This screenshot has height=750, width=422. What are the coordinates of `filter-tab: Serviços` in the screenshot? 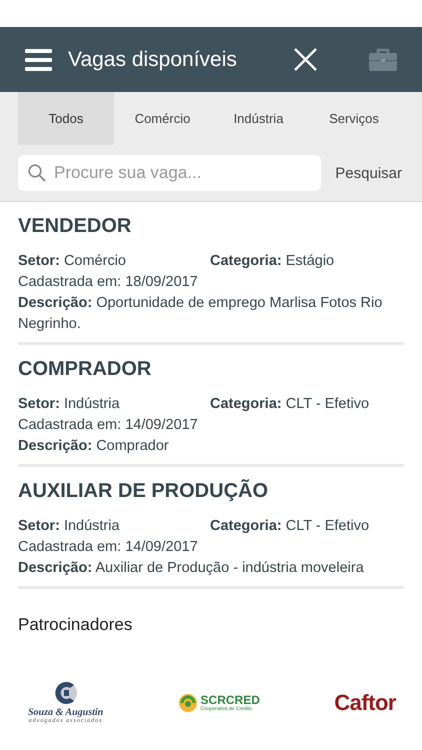 It's located at (354, 118).